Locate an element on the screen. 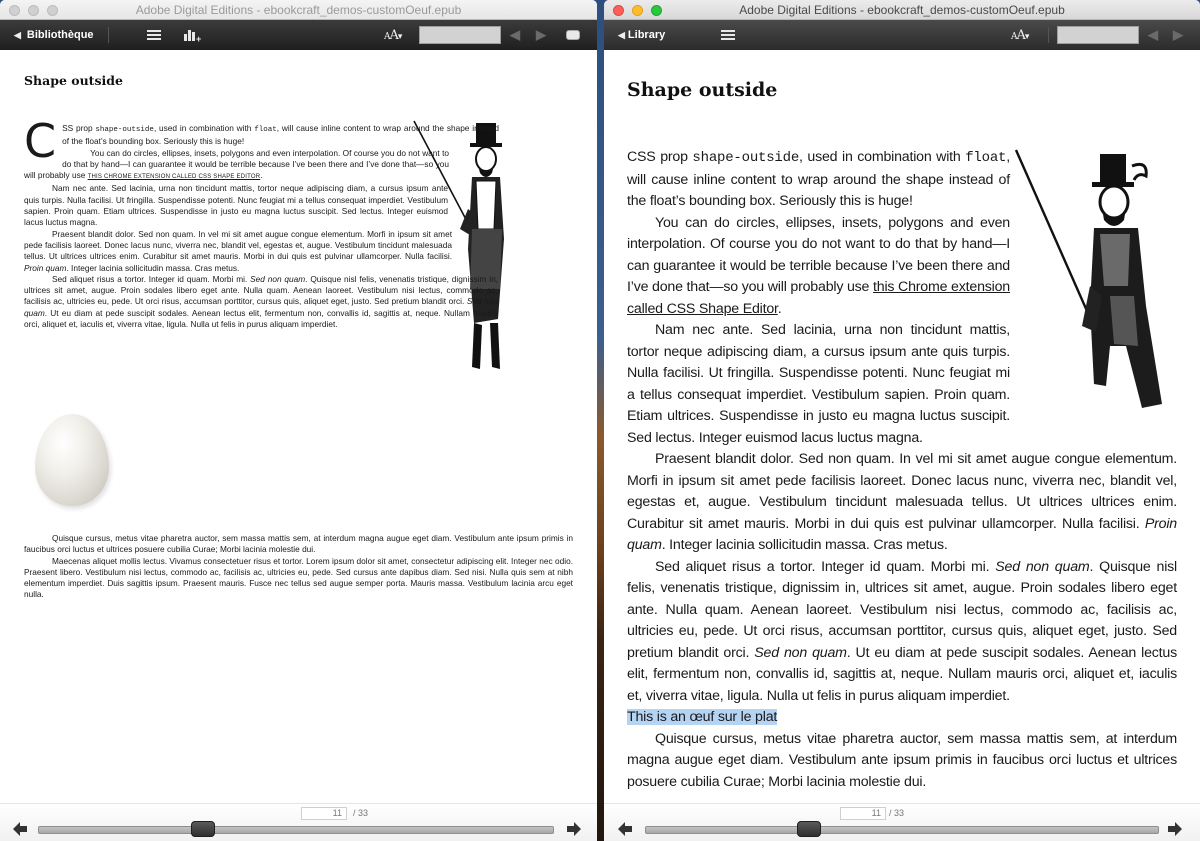  text-run: SS prop is located at coordinates (79, 128).